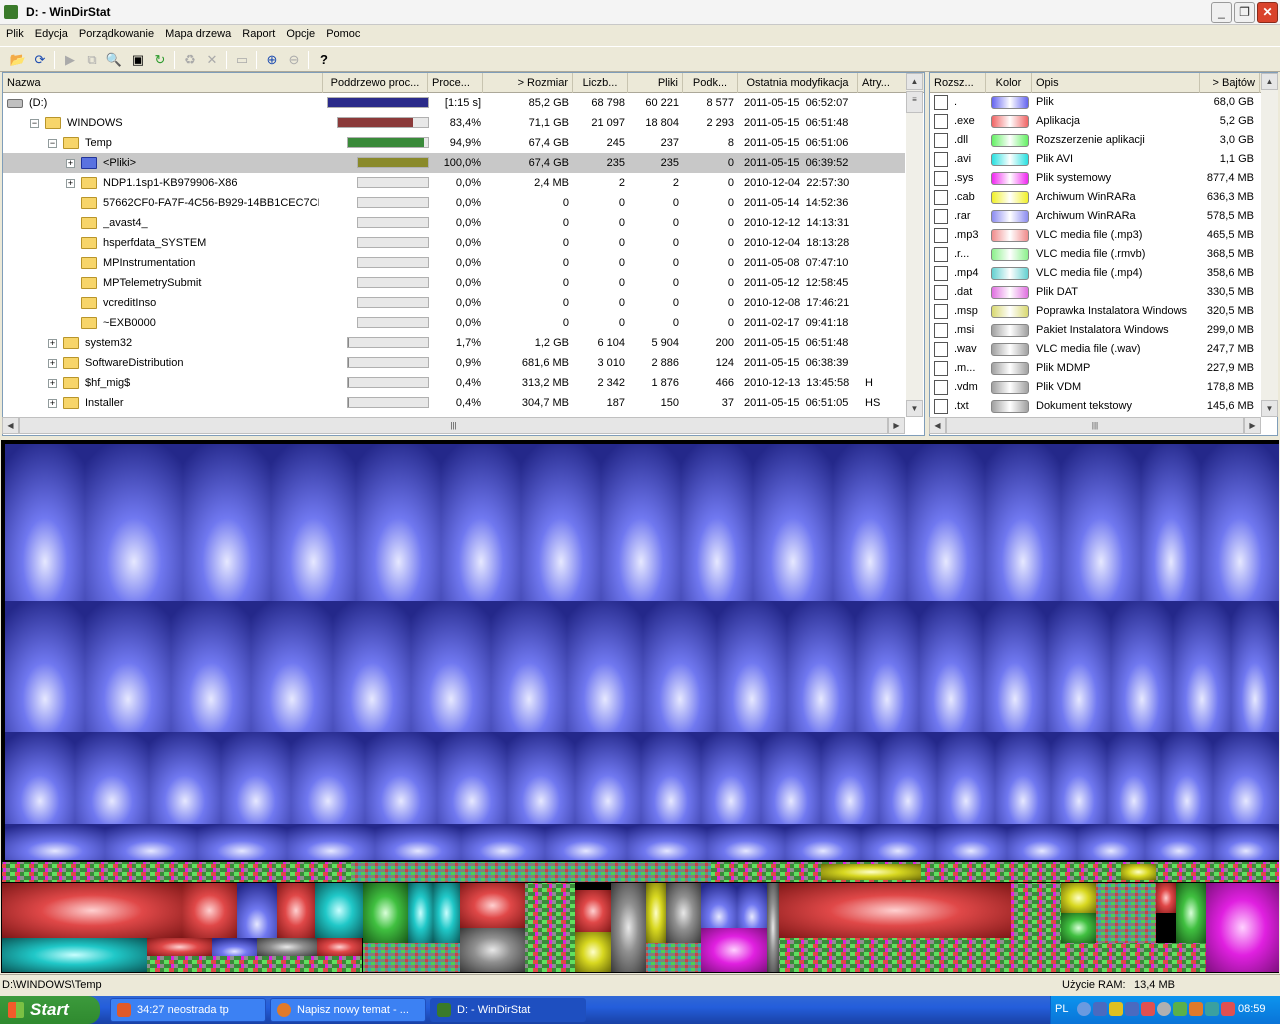 This screenshot has width=1280, height=1024. What do you see at coordinates (1269, 245) in the screenshot?
I see `ext-vertical-scrollbar: ▲ ▼` at bounding box center [1269, 245].